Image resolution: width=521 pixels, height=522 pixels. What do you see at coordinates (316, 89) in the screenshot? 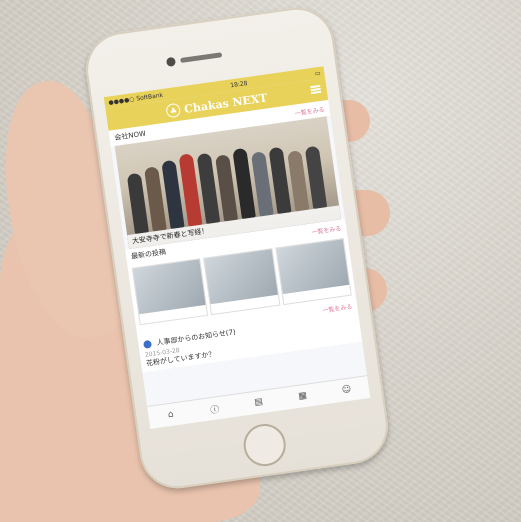
I see `hamburger-menu-icon` at bounding box center [316, 89].